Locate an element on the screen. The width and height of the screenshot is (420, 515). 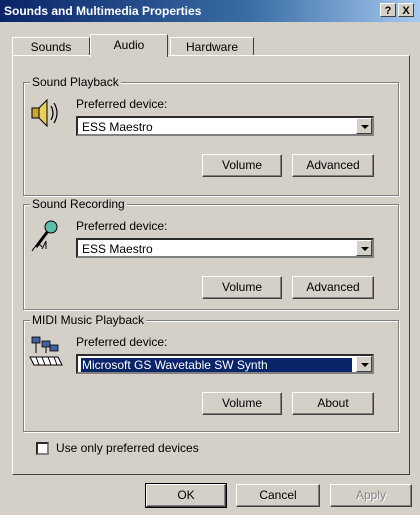
playback-device-value: ESS Maestro is located at coordinates (117, 127).